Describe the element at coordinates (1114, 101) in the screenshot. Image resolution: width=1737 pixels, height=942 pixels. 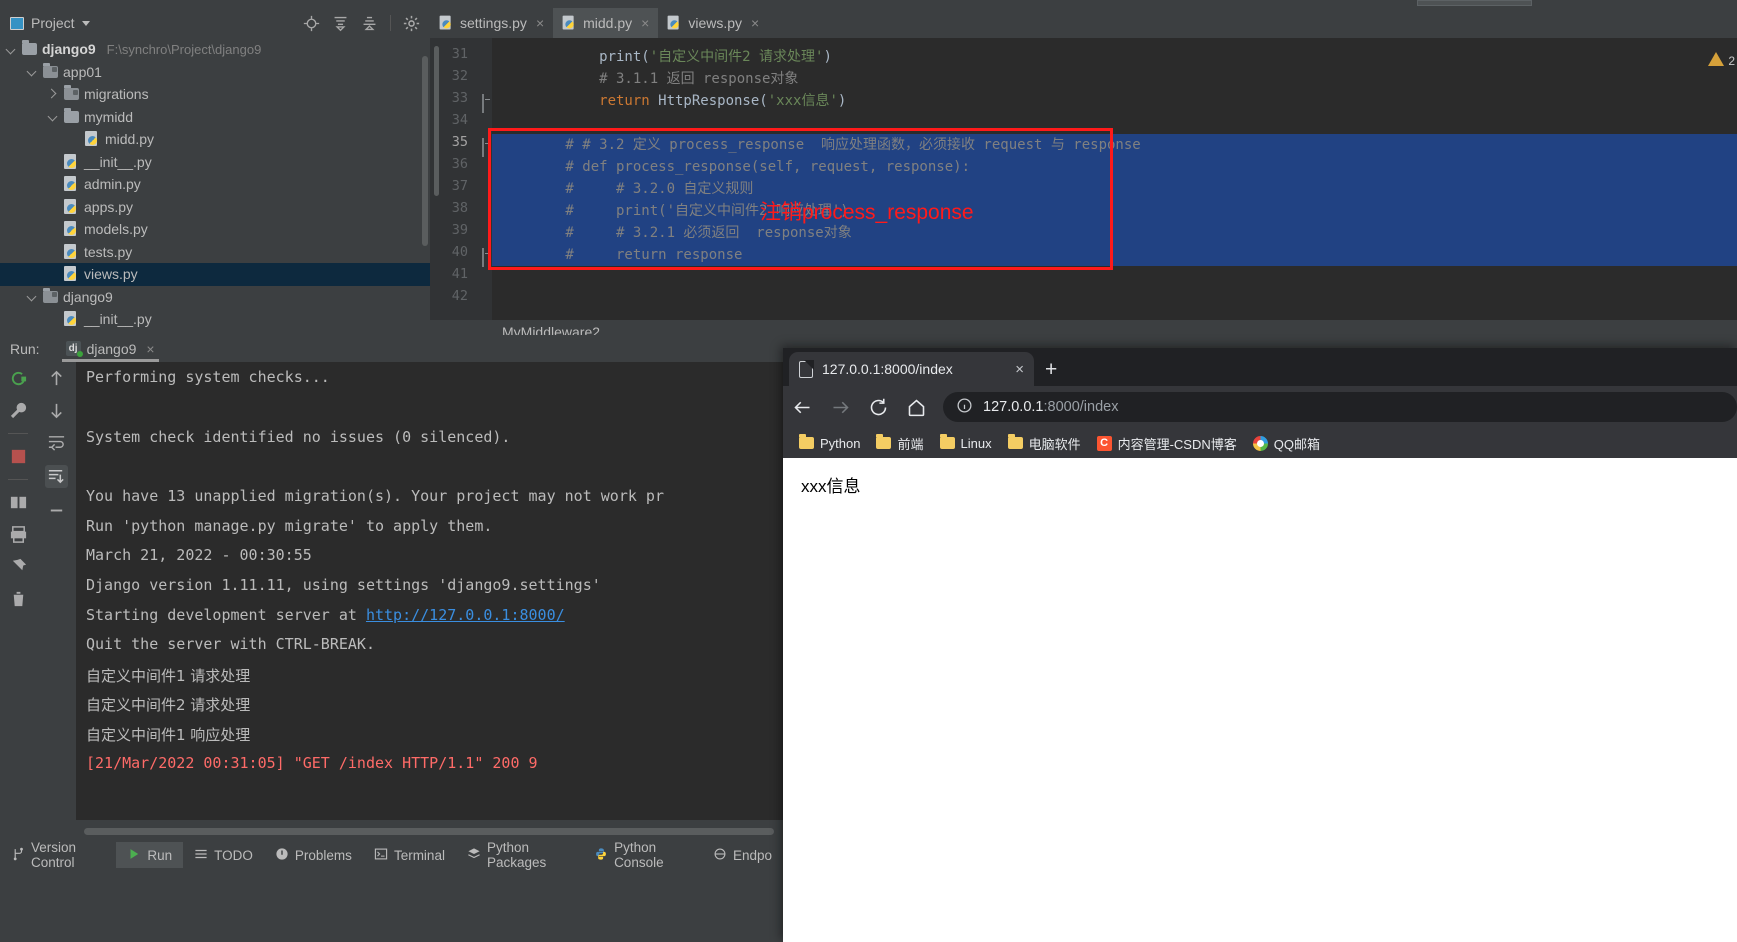
I see `code-line: return HttpResponse('xxx信息')` at that location.